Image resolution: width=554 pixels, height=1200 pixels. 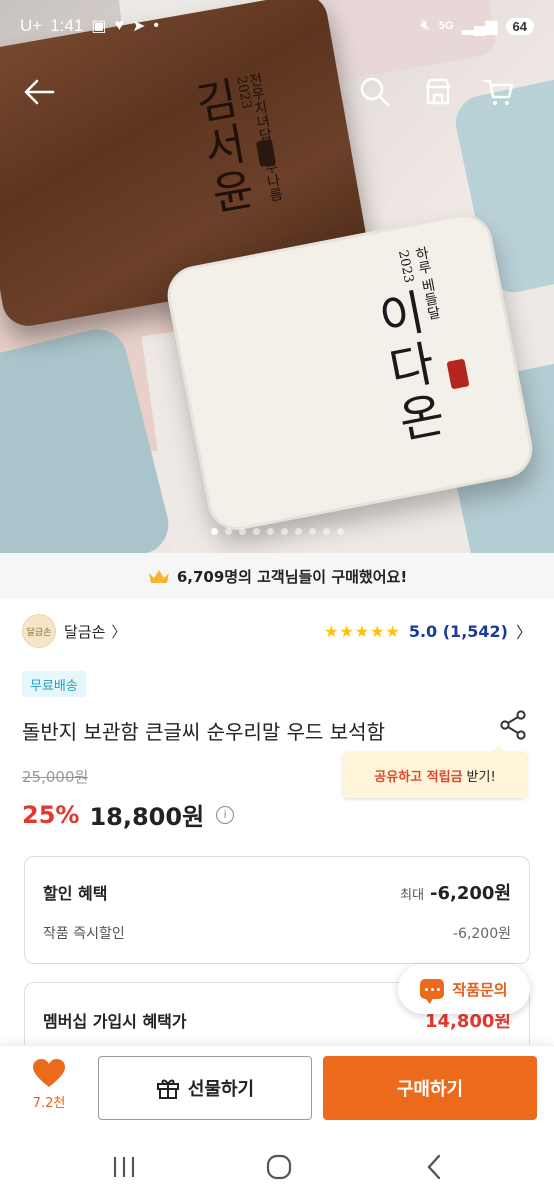 I want to click on seller-row: 달금손 달금손 〉 ★★★★★ 5.0 (1,542) 〉, so click(x=277, y=631).